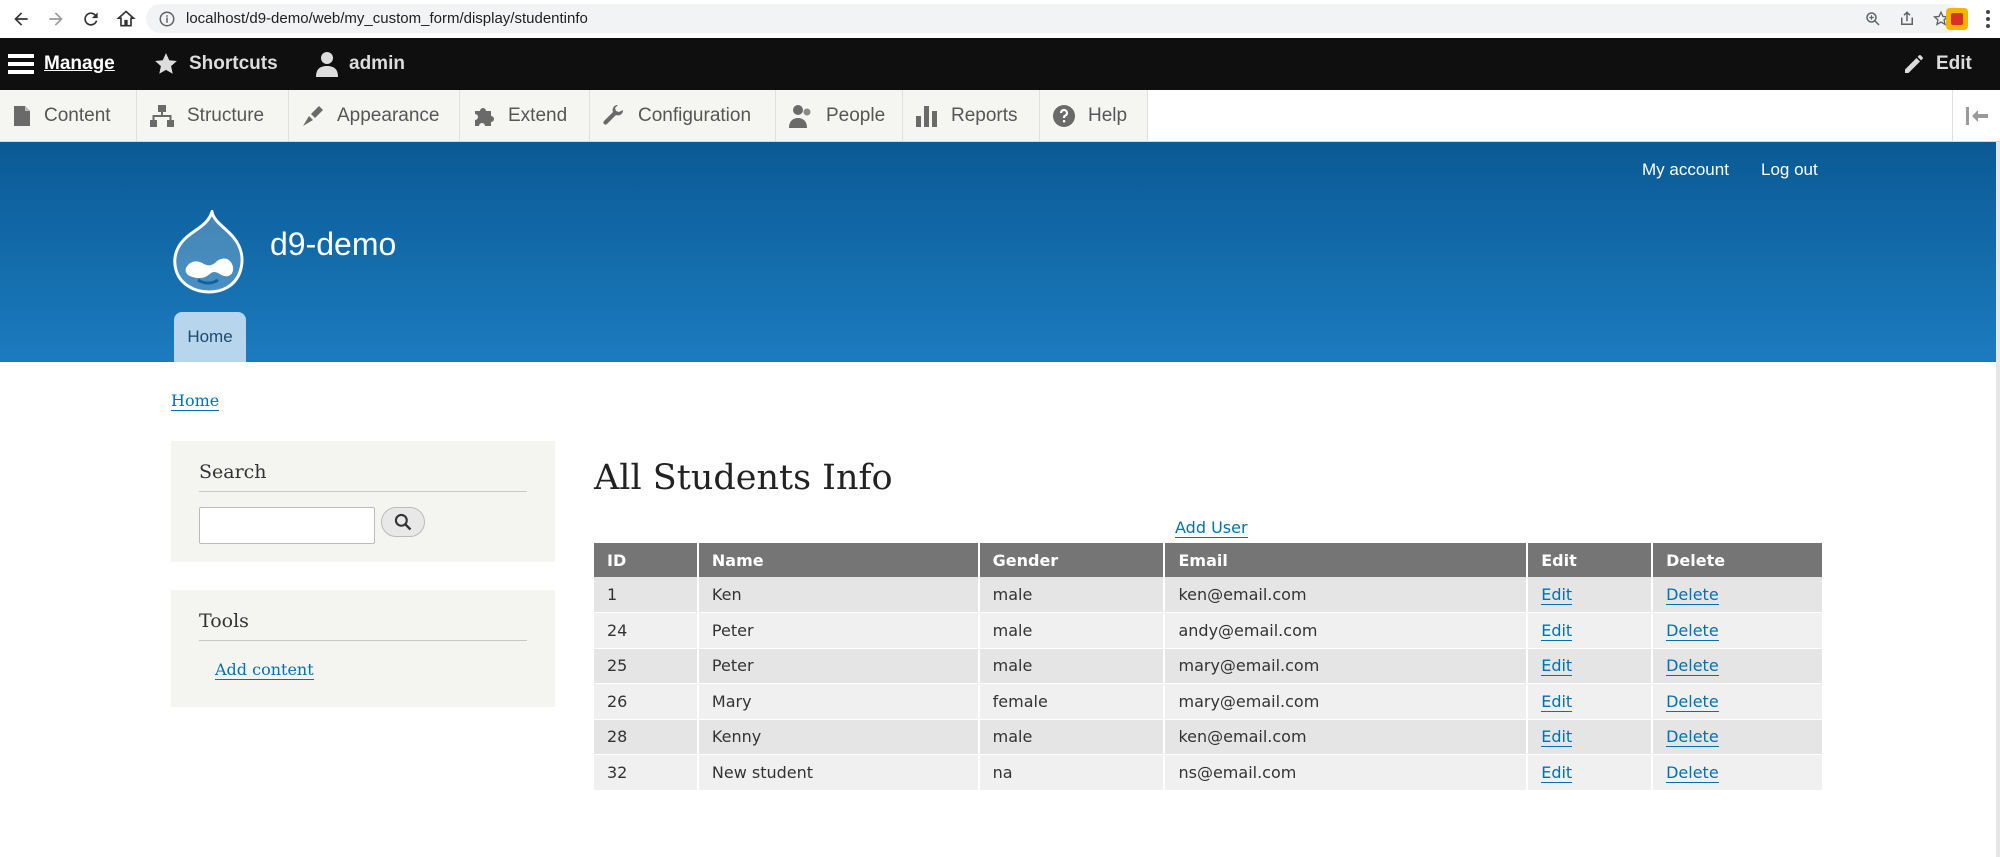  Describe the element at coordinates (91, 19) in the screenshot. I see `reload-icon` at that location.